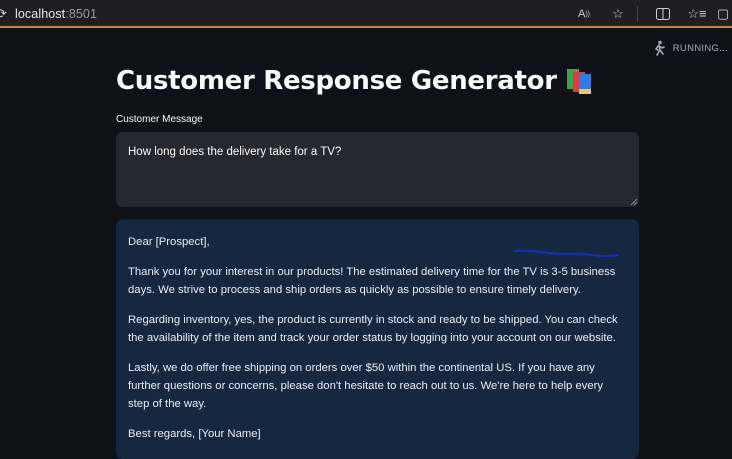 The width and height of the screenshot is (732, 459). I want to click on refresh-icon: ⟳, so click(3, 14).